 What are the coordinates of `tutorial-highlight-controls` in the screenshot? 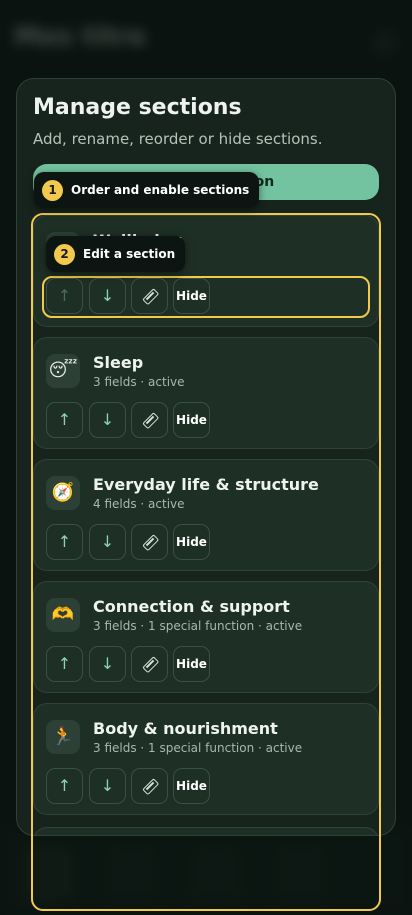 It's located at (206, 297).